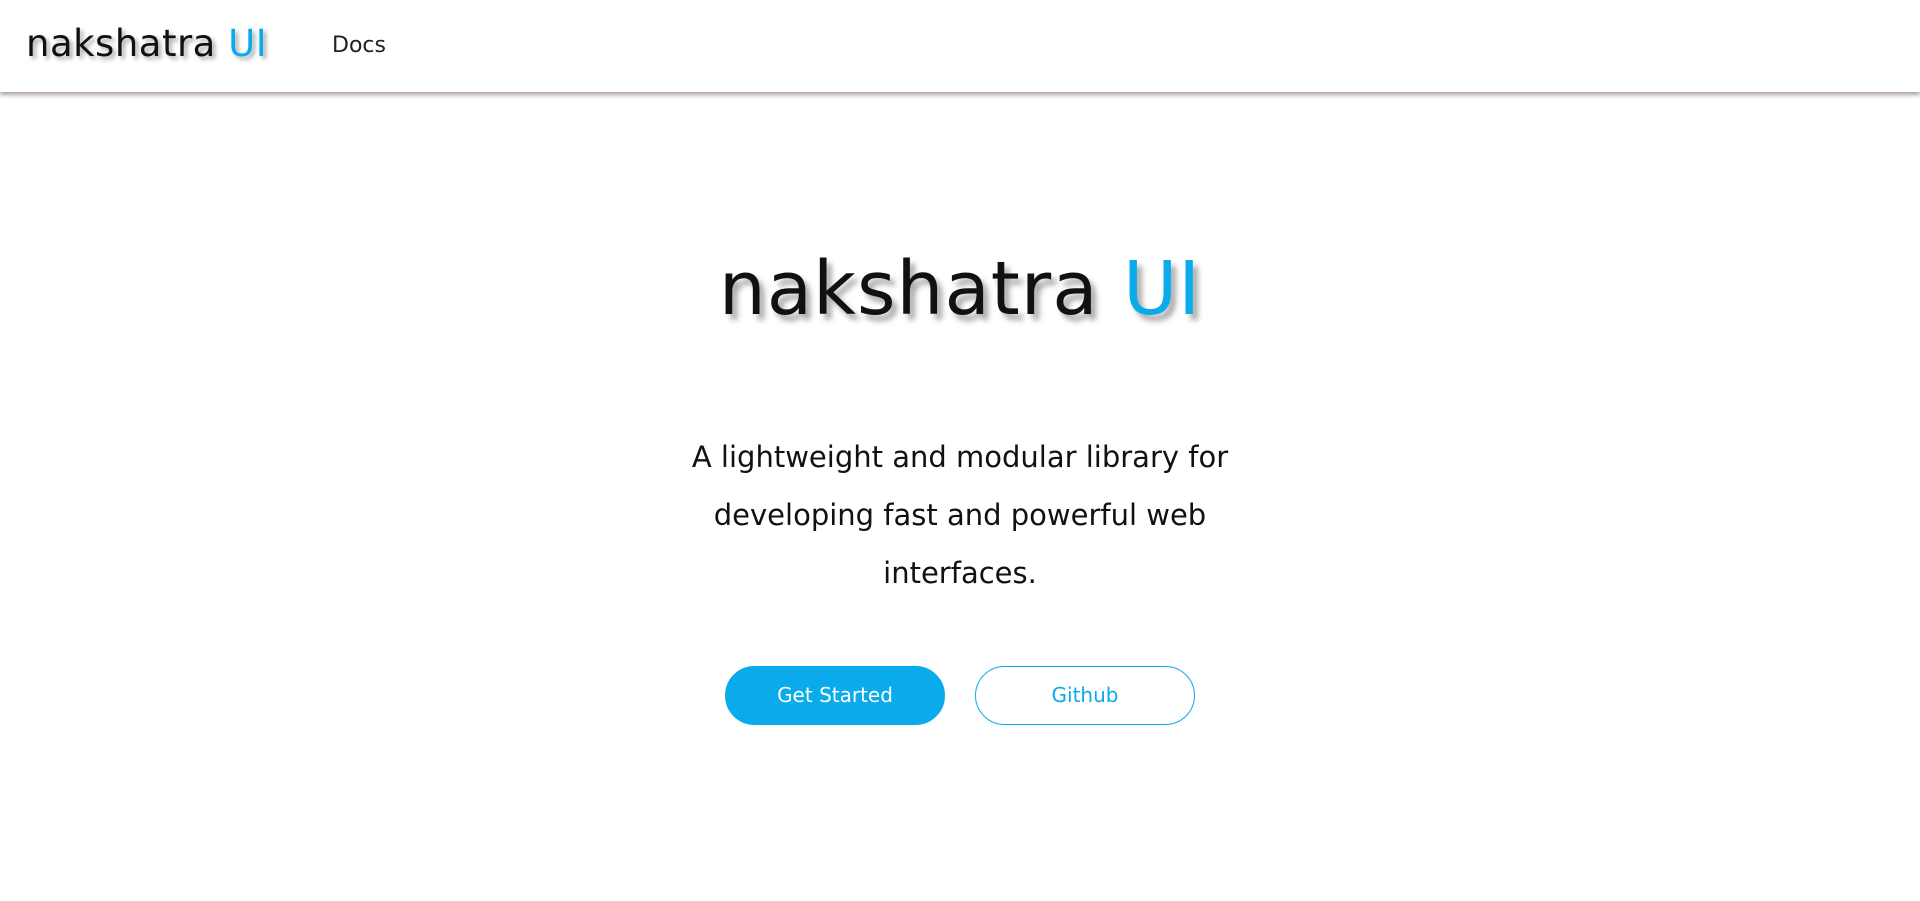  What do you see at coordinates (1085, 695) in the screenshot?
I see `github-button: Github` at bounding box center [1085, 695].